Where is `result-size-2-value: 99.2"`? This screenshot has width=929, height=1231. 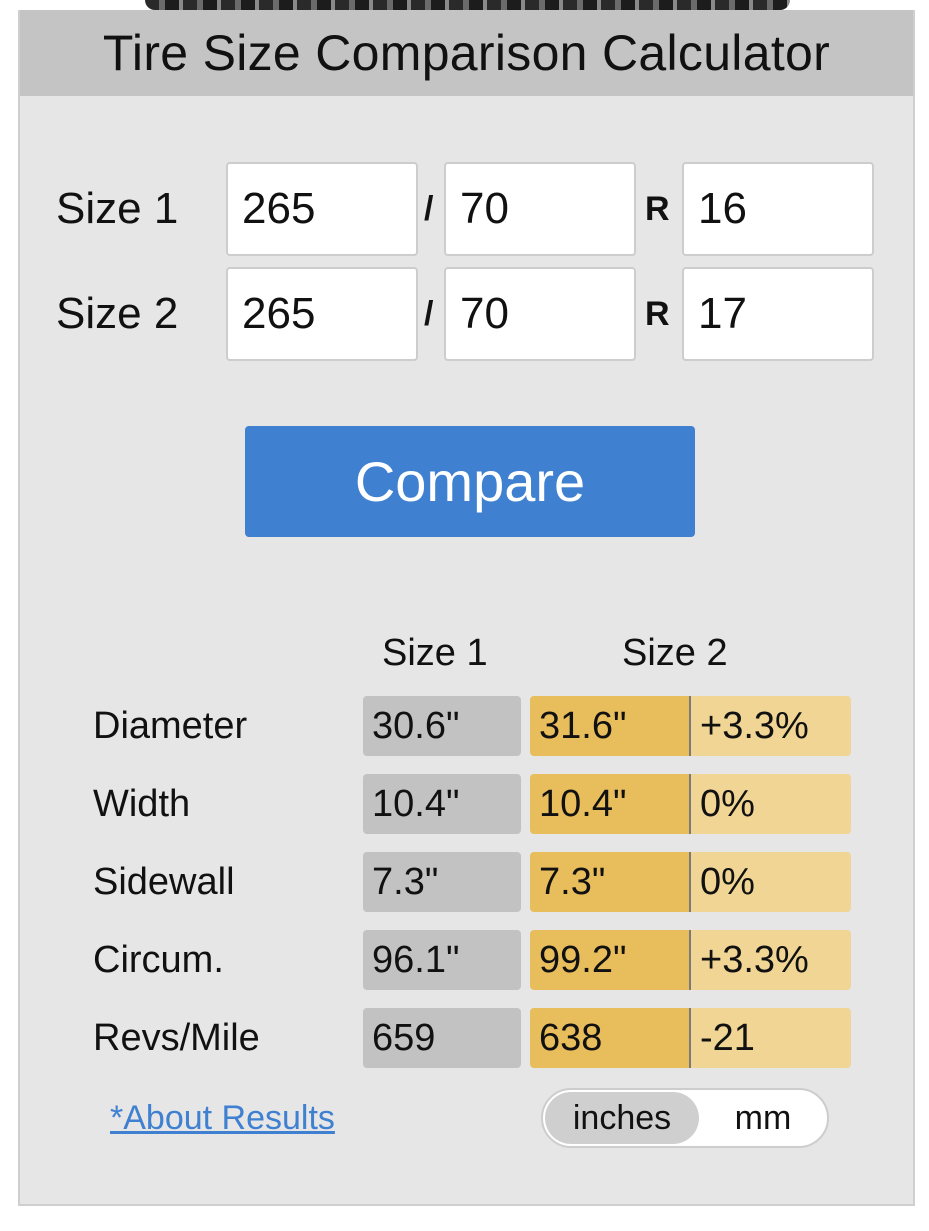
result-size-2-value: 99.2" is located at coordinates (610, 960).